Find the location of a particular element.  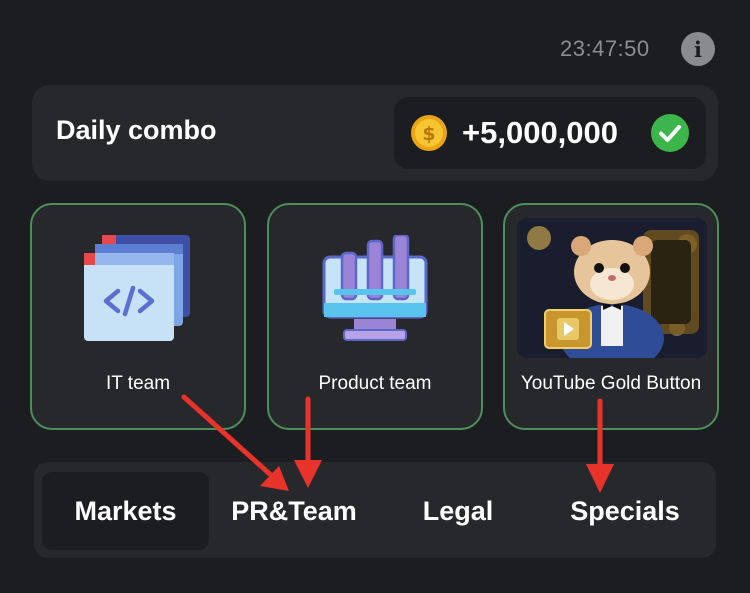

reward-pill: $ +5,000,000 is located at coordinates (550, 133).